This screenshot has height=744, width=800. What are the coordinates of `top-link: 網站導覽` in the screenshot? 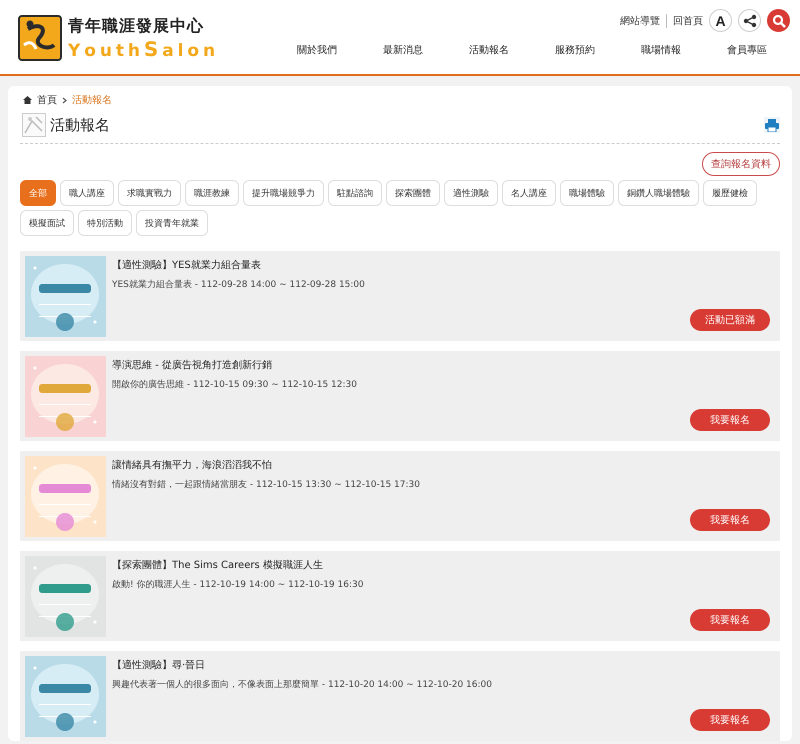 It's located at (640, 21).